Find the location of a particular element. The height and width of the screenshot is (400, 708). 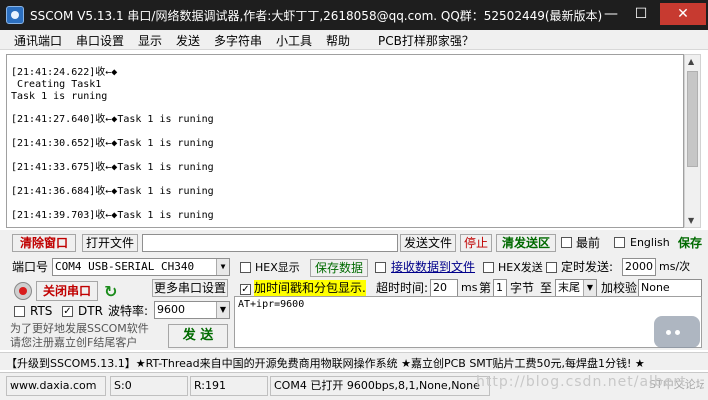

timestamp-checkbox: ✓ is located at coordinates (245, 289).